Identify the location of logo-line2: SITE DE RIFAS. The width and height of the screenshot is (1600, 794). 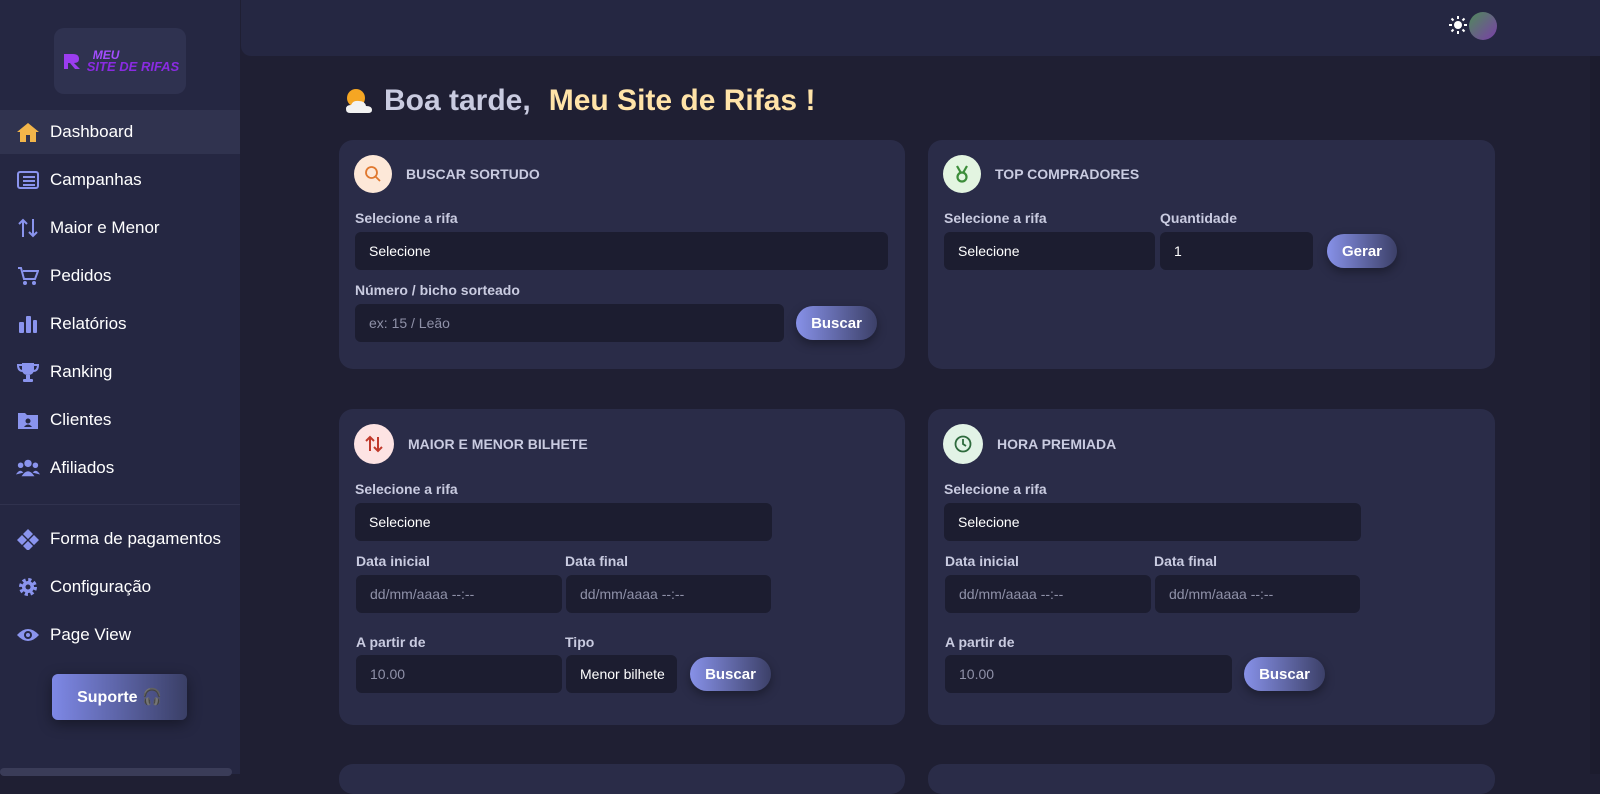
(133, 66).